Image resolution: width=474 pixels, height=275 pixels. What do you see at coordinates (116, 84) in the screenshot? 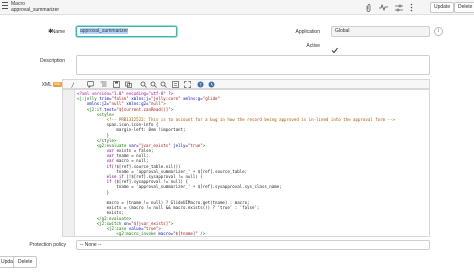
I see `save-icon` at bounding box center [116, 84].